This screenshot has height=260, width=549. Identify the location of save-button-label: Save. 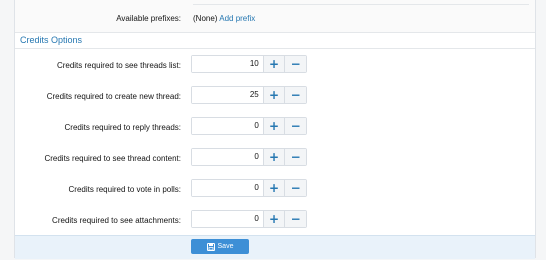
(225, 246).